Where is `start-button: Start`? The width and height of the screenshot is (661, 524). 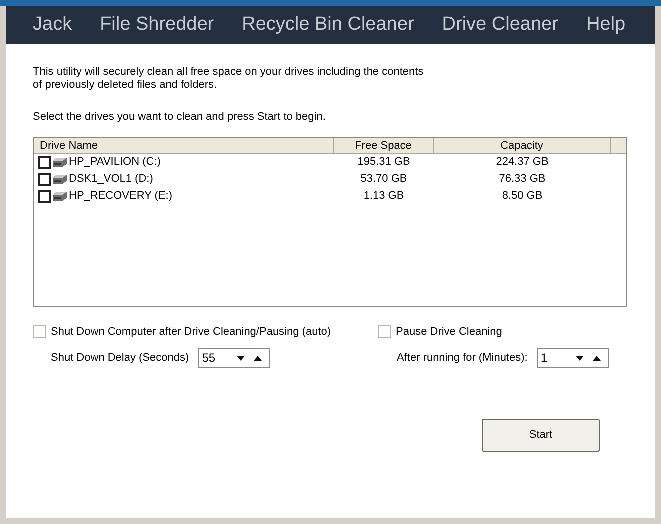 start-button: Start is located at coordinates (541, 435).